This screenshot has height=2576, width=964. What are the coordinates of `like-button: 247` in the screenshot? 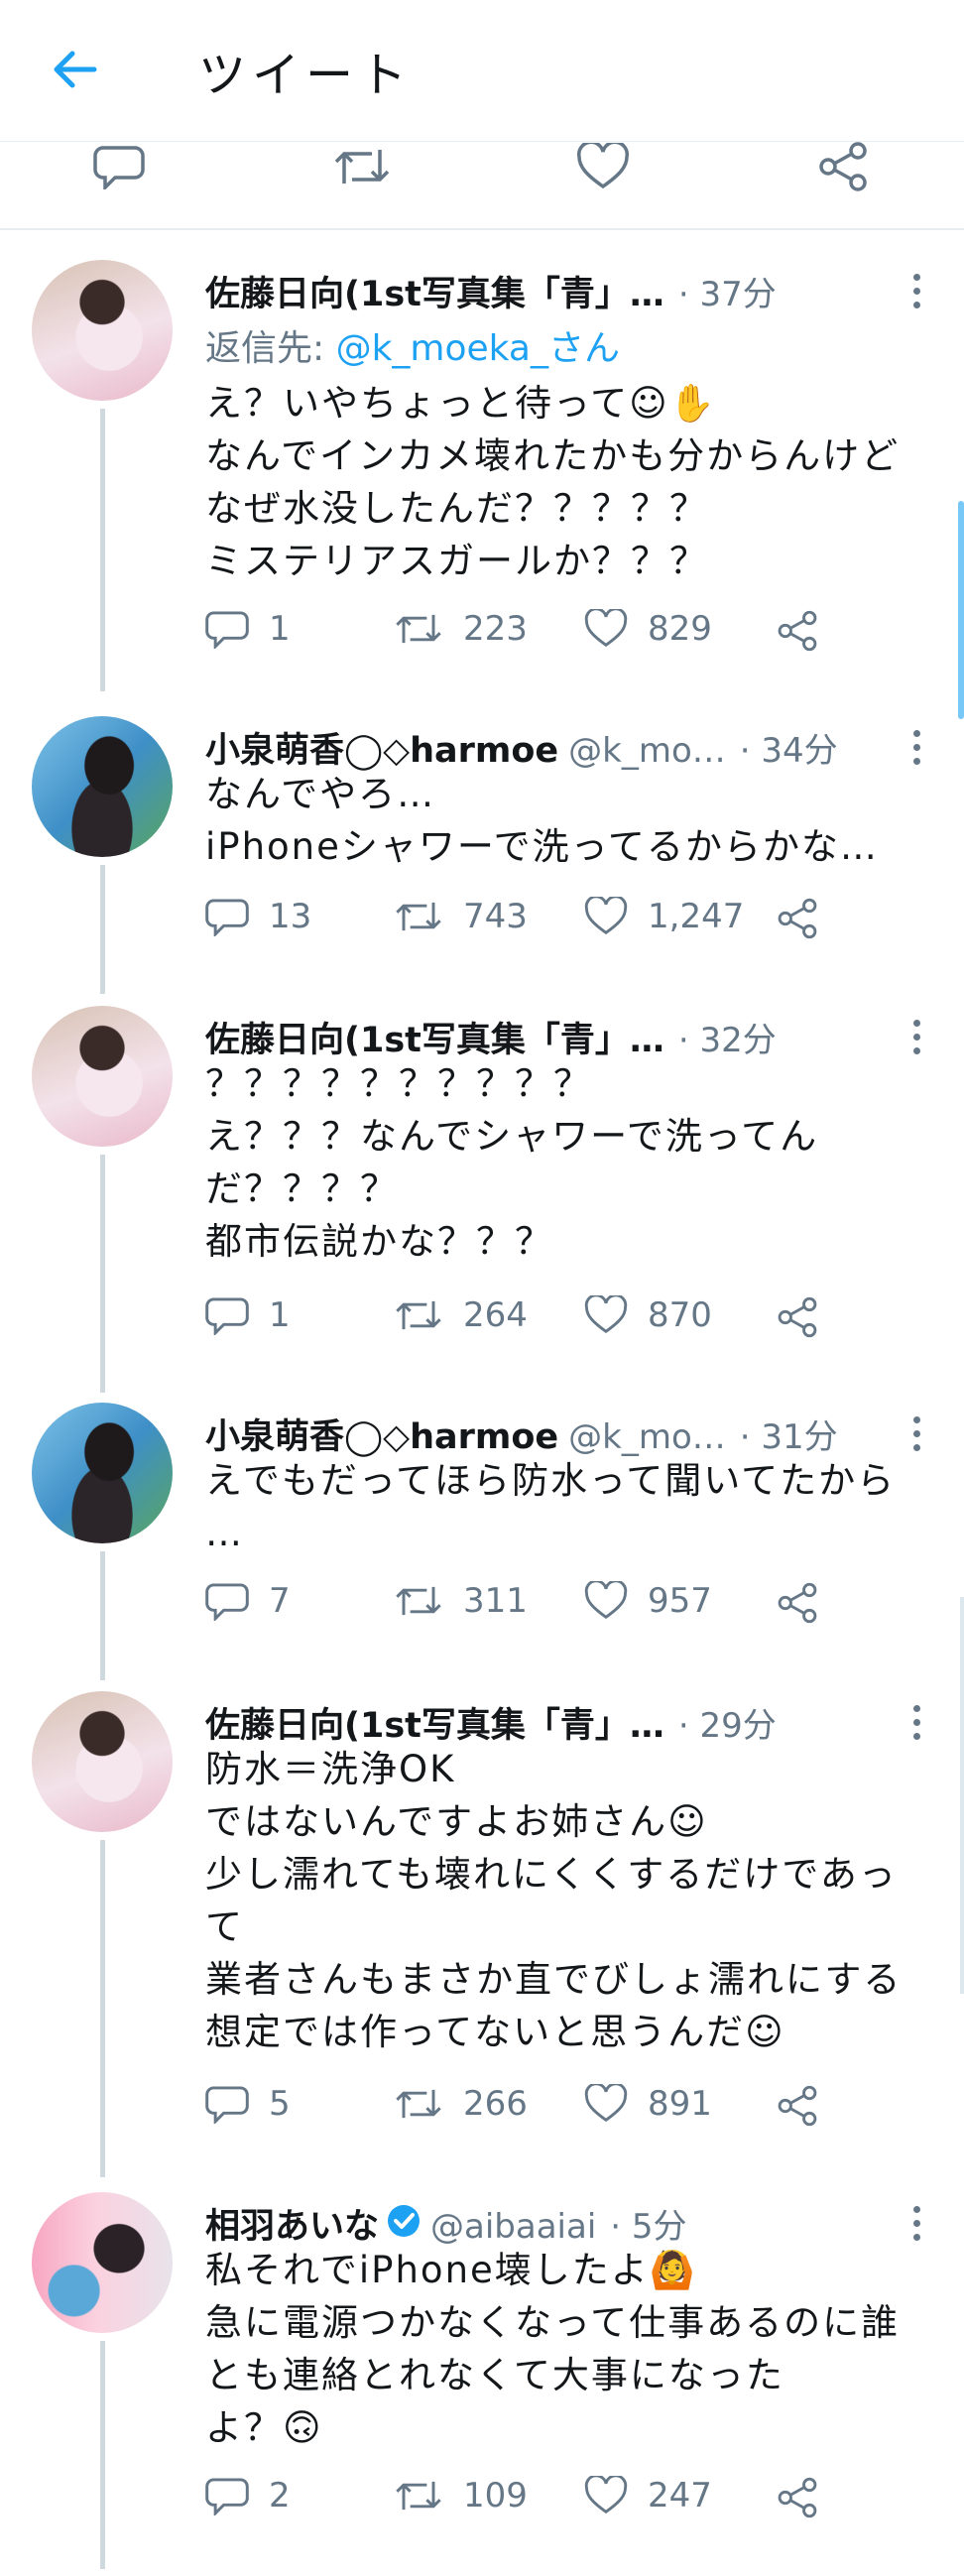 It's located at (648, 2495).